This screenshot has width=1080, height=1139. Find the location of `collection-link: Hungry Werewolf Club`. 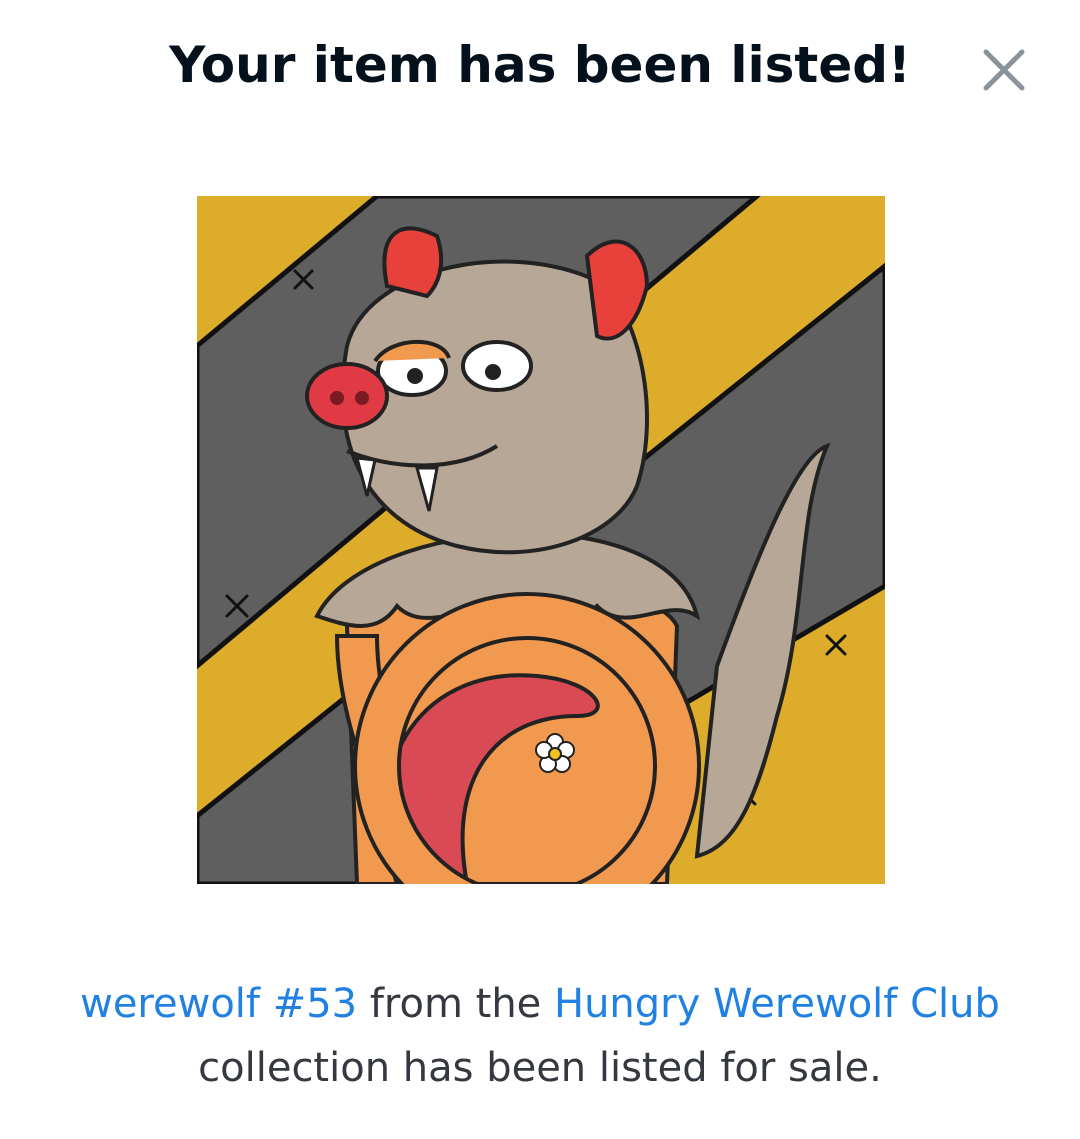

collection-link: Hungry Werewolf Club is located at coordinates (777, 1004).